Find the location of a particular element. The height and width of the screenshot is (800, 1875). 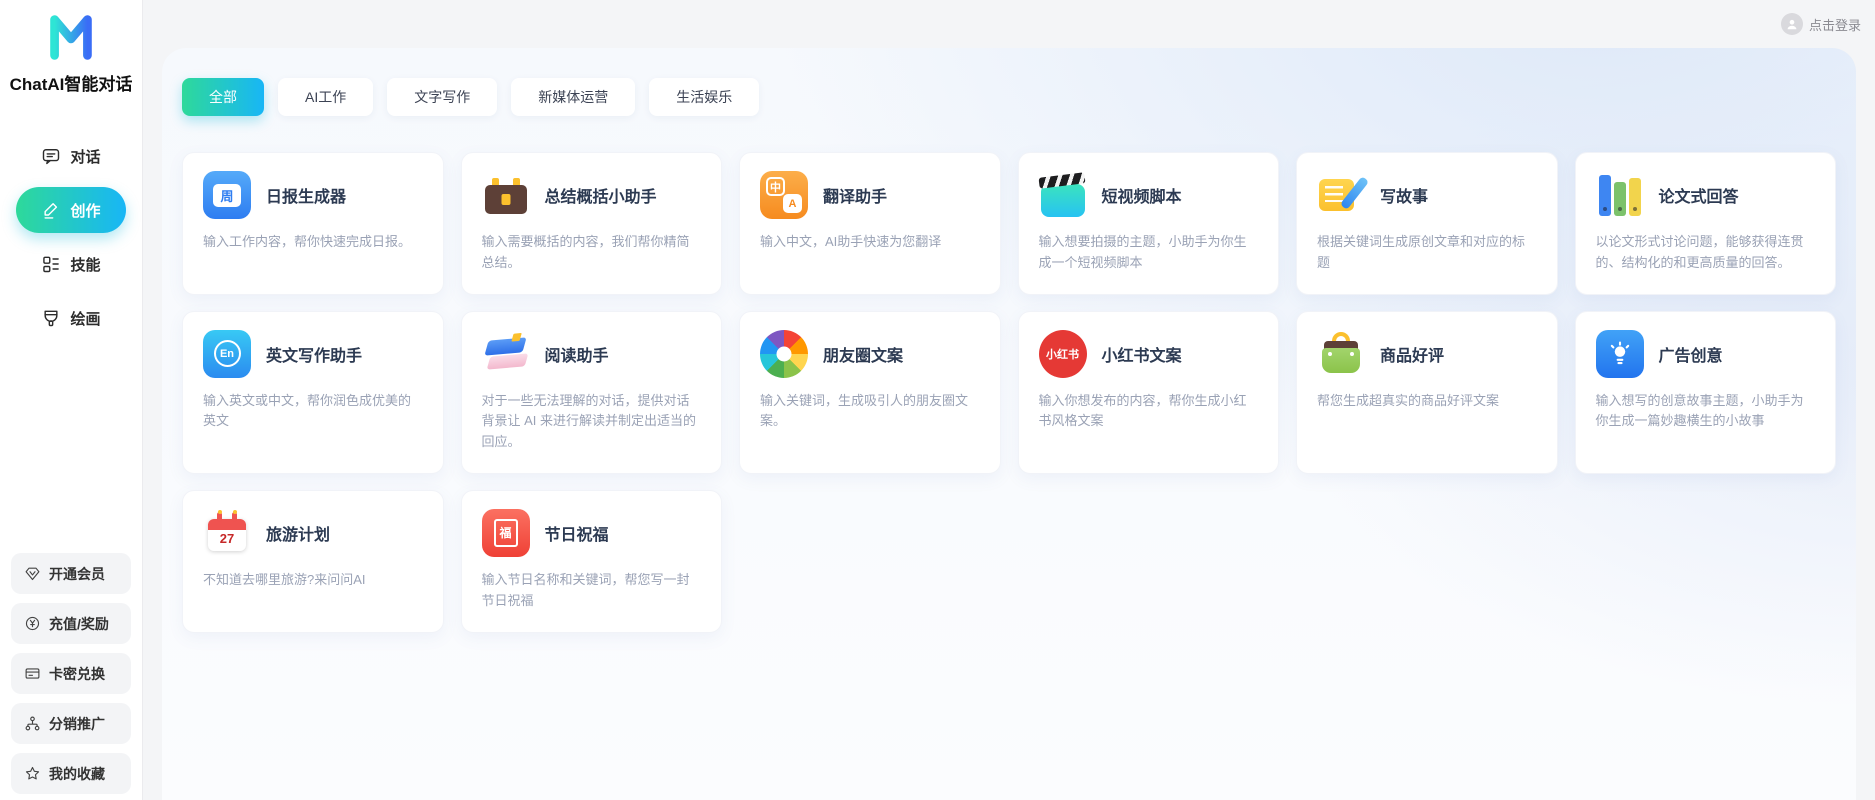

star-icon is located at coordinates (32, 773).